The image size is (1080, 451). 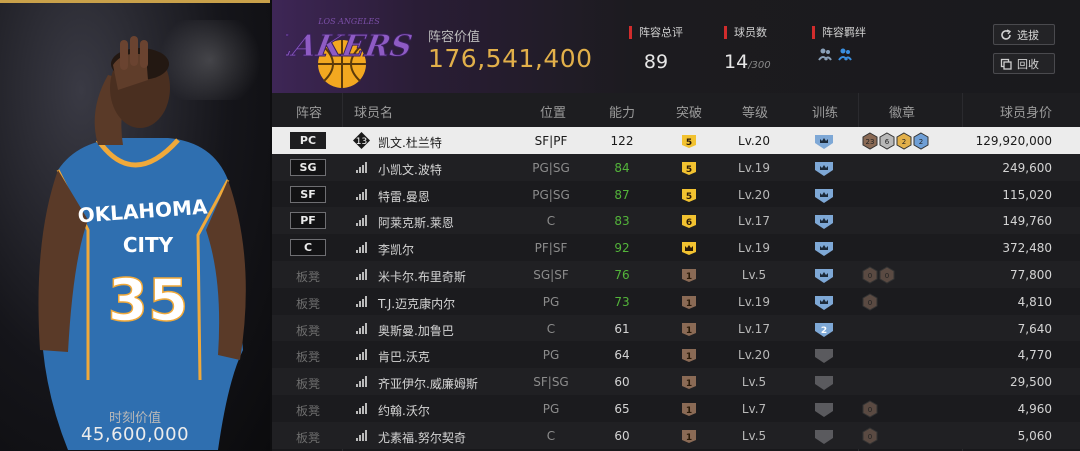 I want to click on slot-tag: C, so click(x=308, y=248).